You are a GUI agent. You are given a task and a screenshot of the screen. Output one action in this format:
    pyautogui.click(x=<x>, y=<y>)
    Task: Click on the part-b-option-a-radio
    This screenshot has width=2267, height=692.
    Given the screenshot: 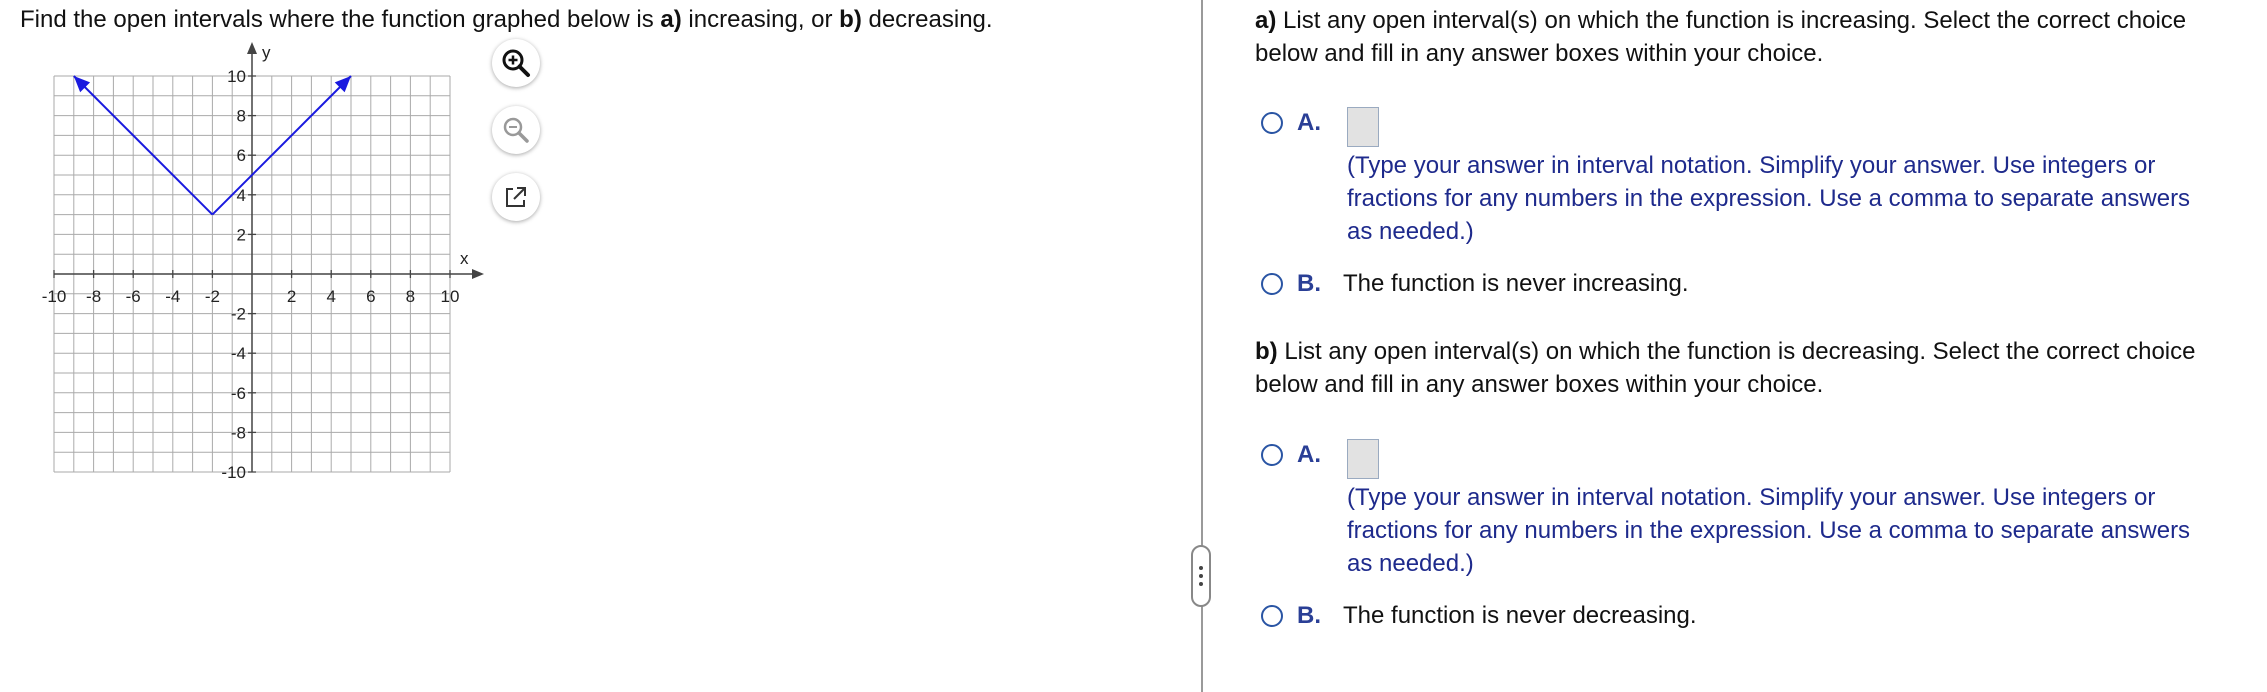 What is the action you would take?
    pyautogui.click(x=1272, y=455)
    